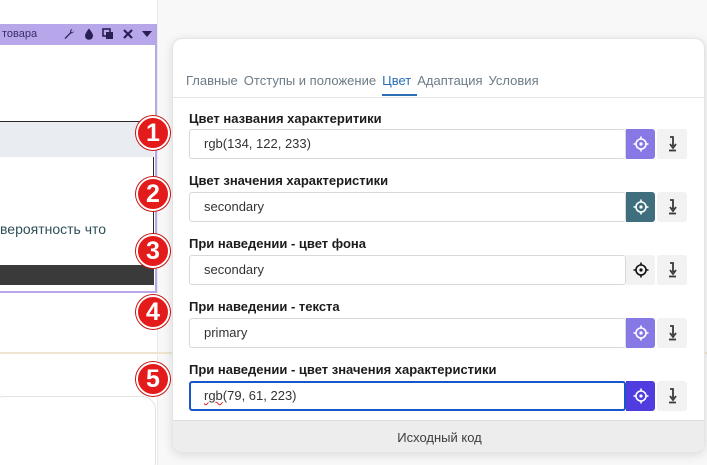 The width and height of the screenshot is (707, 465). What do you see at coordinates (277, 243) in the screenshot?
I see `field-label-hover-background-color: При наведении - цвет фона` at bounding box center [277, 243].